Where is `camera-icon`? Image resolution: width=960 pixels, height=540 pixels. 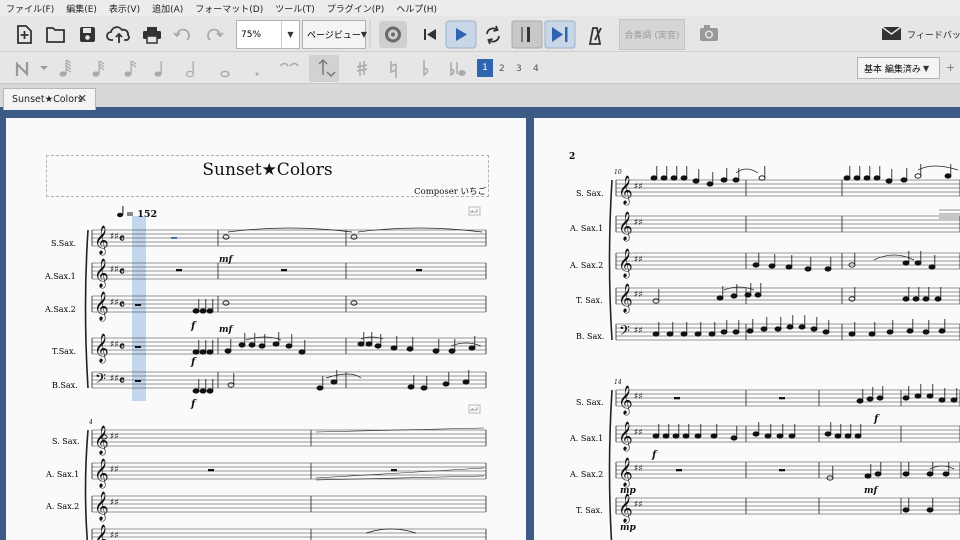
camera-icon is located at coordinates (709, 33).